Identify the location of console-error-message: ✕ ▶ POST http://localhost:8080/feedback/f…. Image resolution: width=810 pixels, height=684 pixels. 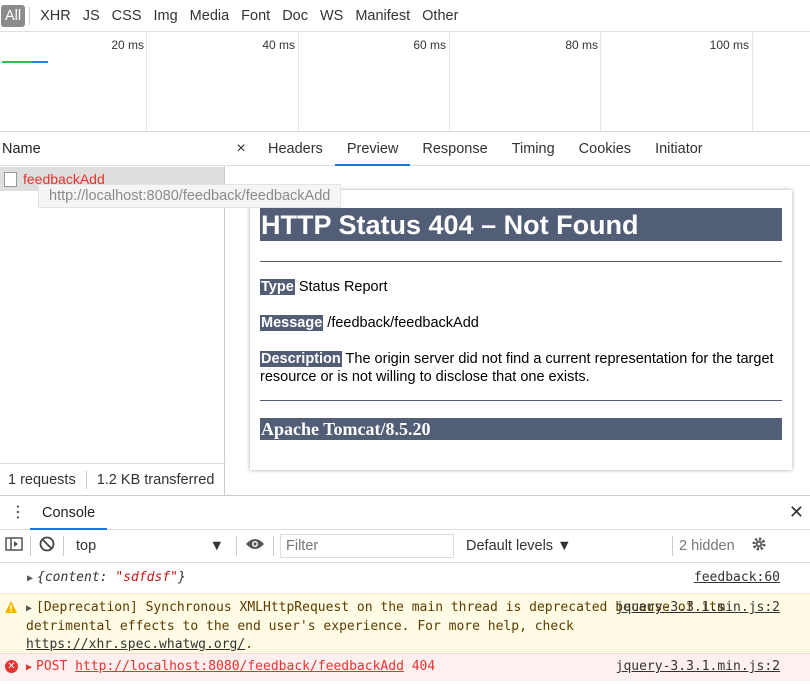
(405, 667).